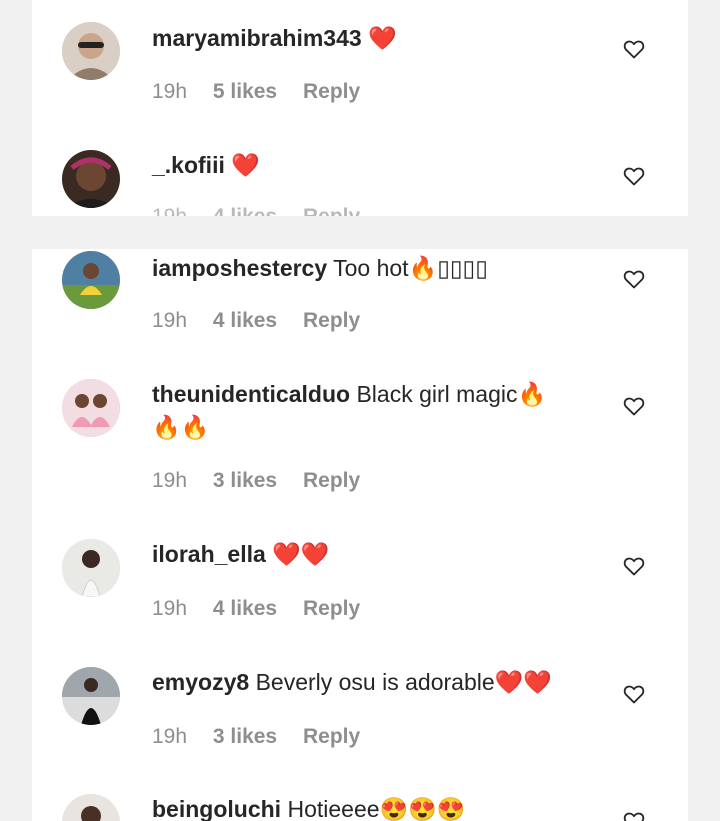 This screenshot has height=821, width=720. What do you see at coordinates (333, 808) in the screenshot?
I see `comment-body: Hotieeee` at bounding box center [333, 808].